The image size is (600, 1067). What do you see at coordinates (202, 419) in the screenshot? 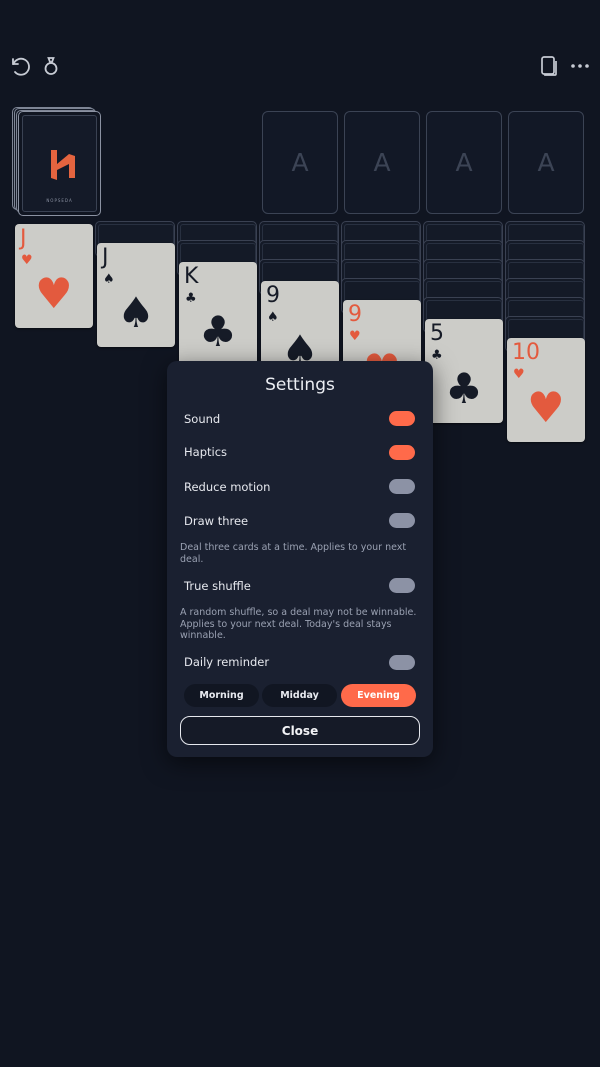
I see `sound-label: Sound` at bounding box center [202, 419].